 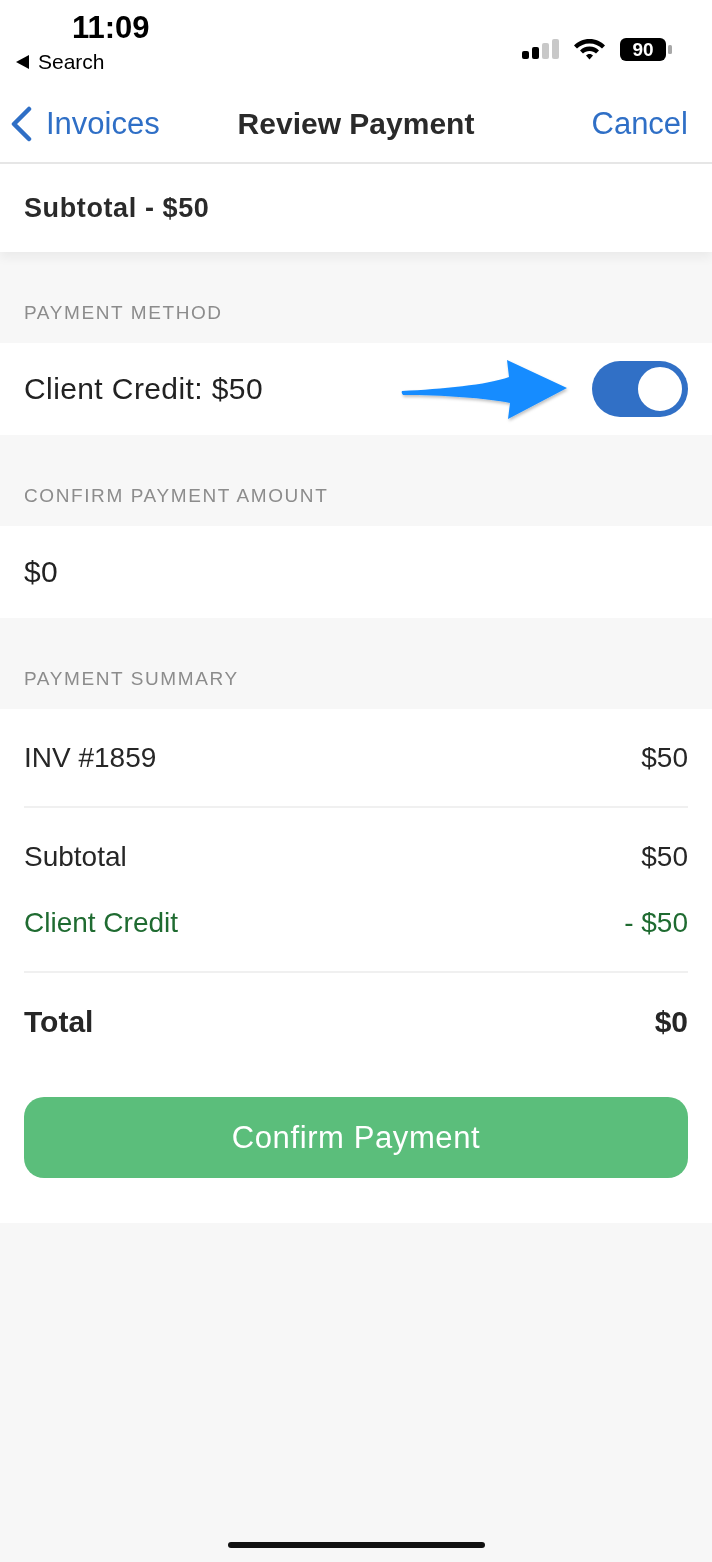 What do you see at coordinates (21, 123) in the screenshot?
I see `back-chevron-icon` at bounding box center [21, 123].